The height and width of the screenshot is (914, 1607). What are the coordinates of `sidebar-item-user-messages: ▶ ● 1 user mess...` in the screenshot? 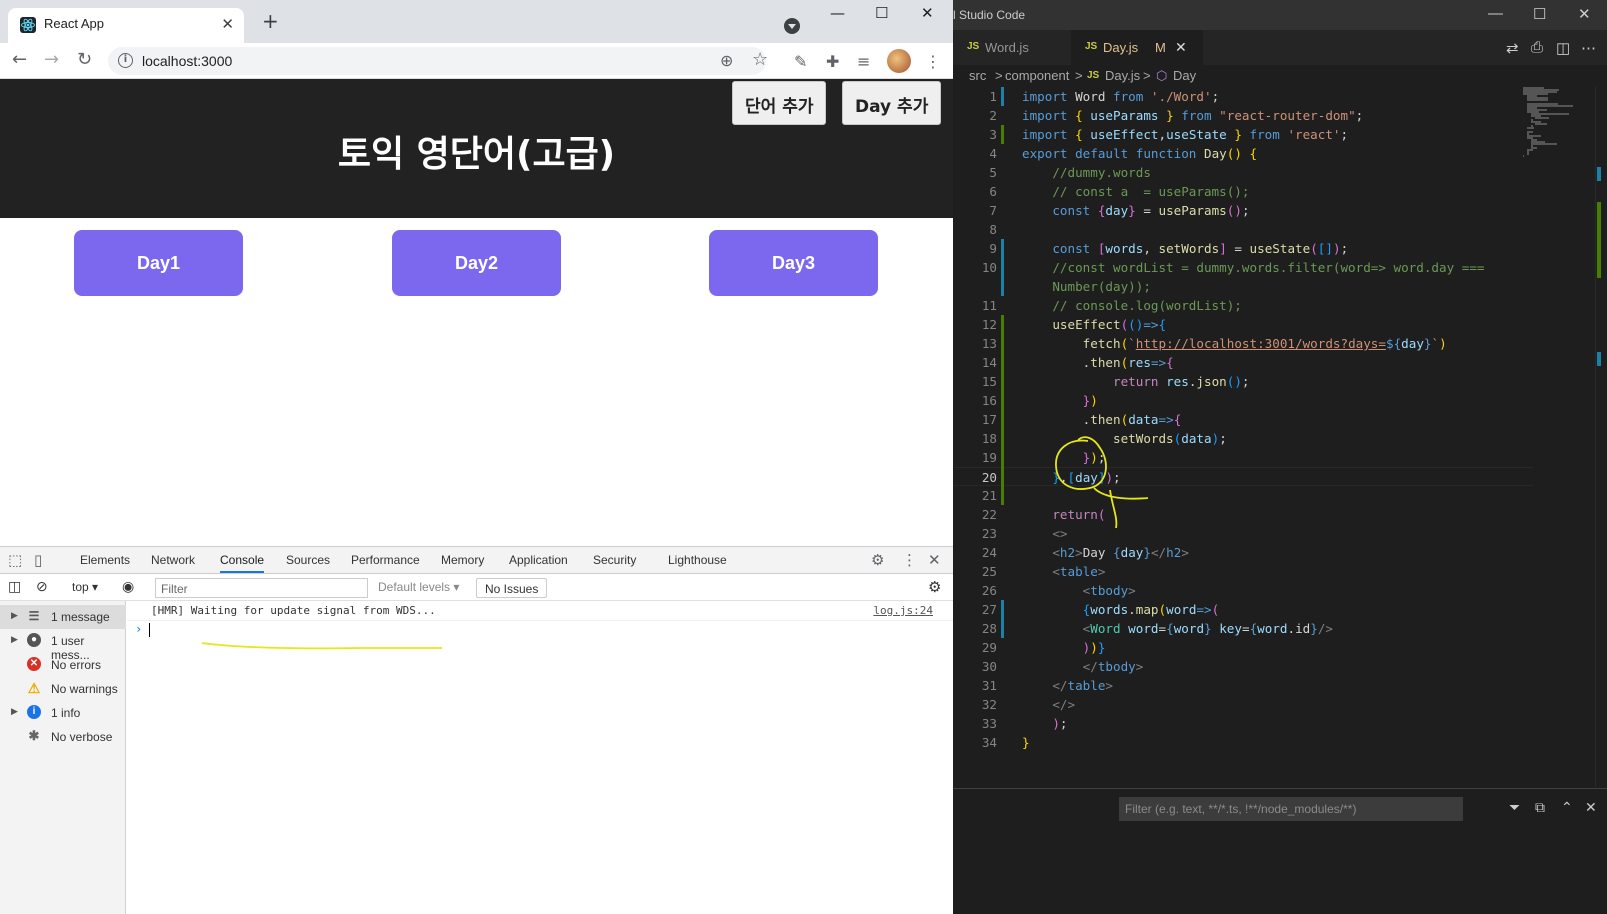 It's located at (63, 645).